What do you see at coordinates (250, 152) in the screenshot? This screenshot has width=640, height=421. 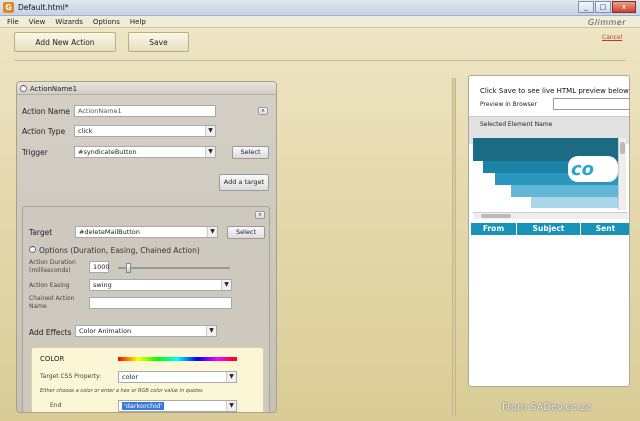 I see `trigger-select-button: Select` at bounding box center [250, 152].